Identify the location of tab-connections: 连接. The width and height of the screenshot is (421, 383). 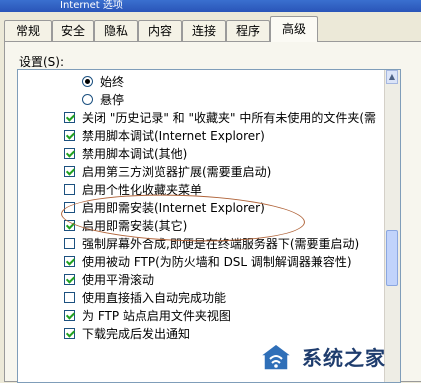
(204, 30).